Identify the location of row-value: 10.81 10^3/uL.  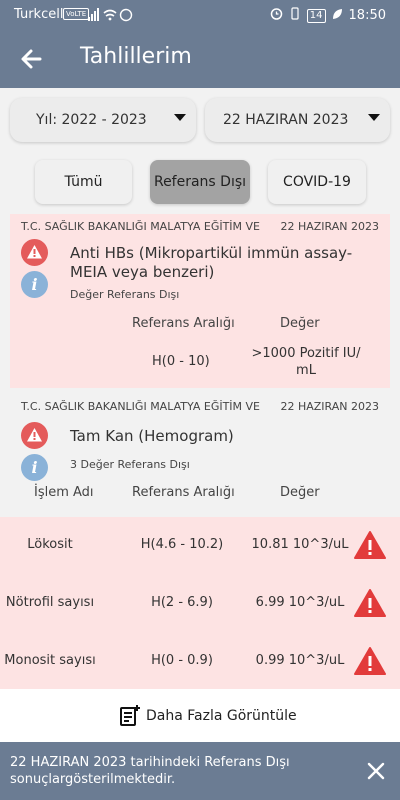
(300, 544).